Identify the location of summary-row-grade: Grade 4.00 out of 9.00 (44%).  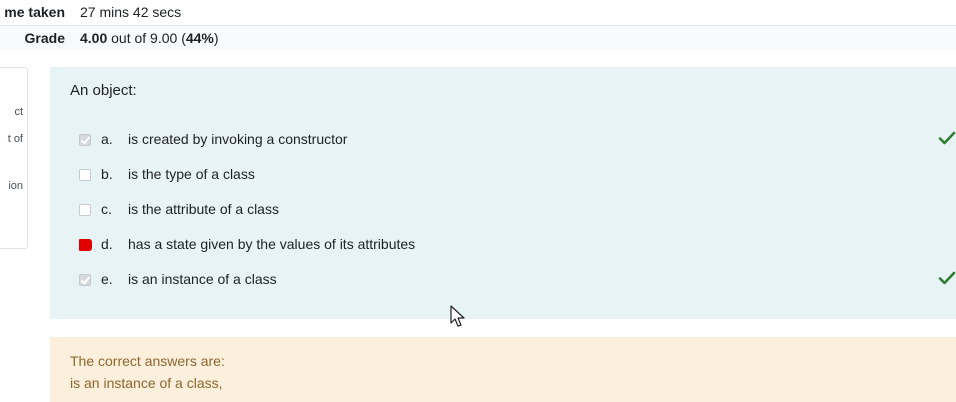
(478, 37).